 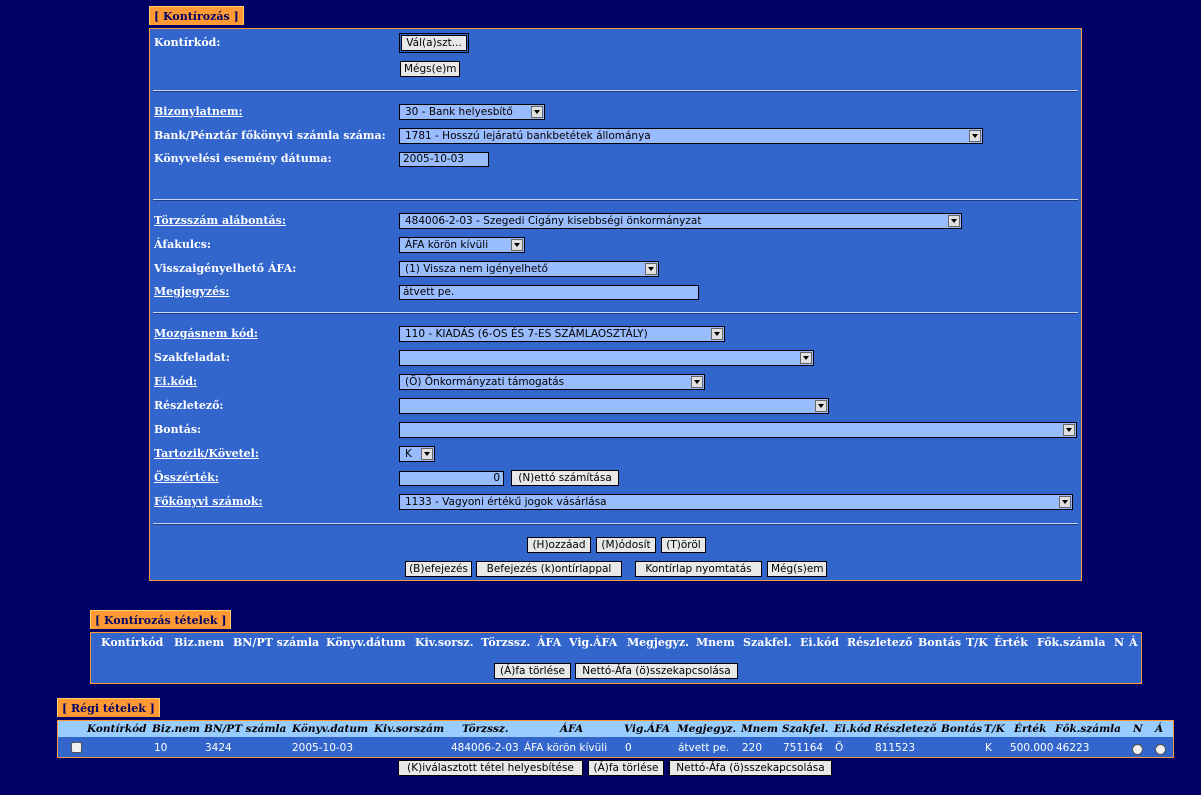 What do you see at coordinates (698, 569) in the screenshot?
I see `kontirlap-nyomtatas-button: Kontírlap nyomtatás` at bounding box center [698, 569].